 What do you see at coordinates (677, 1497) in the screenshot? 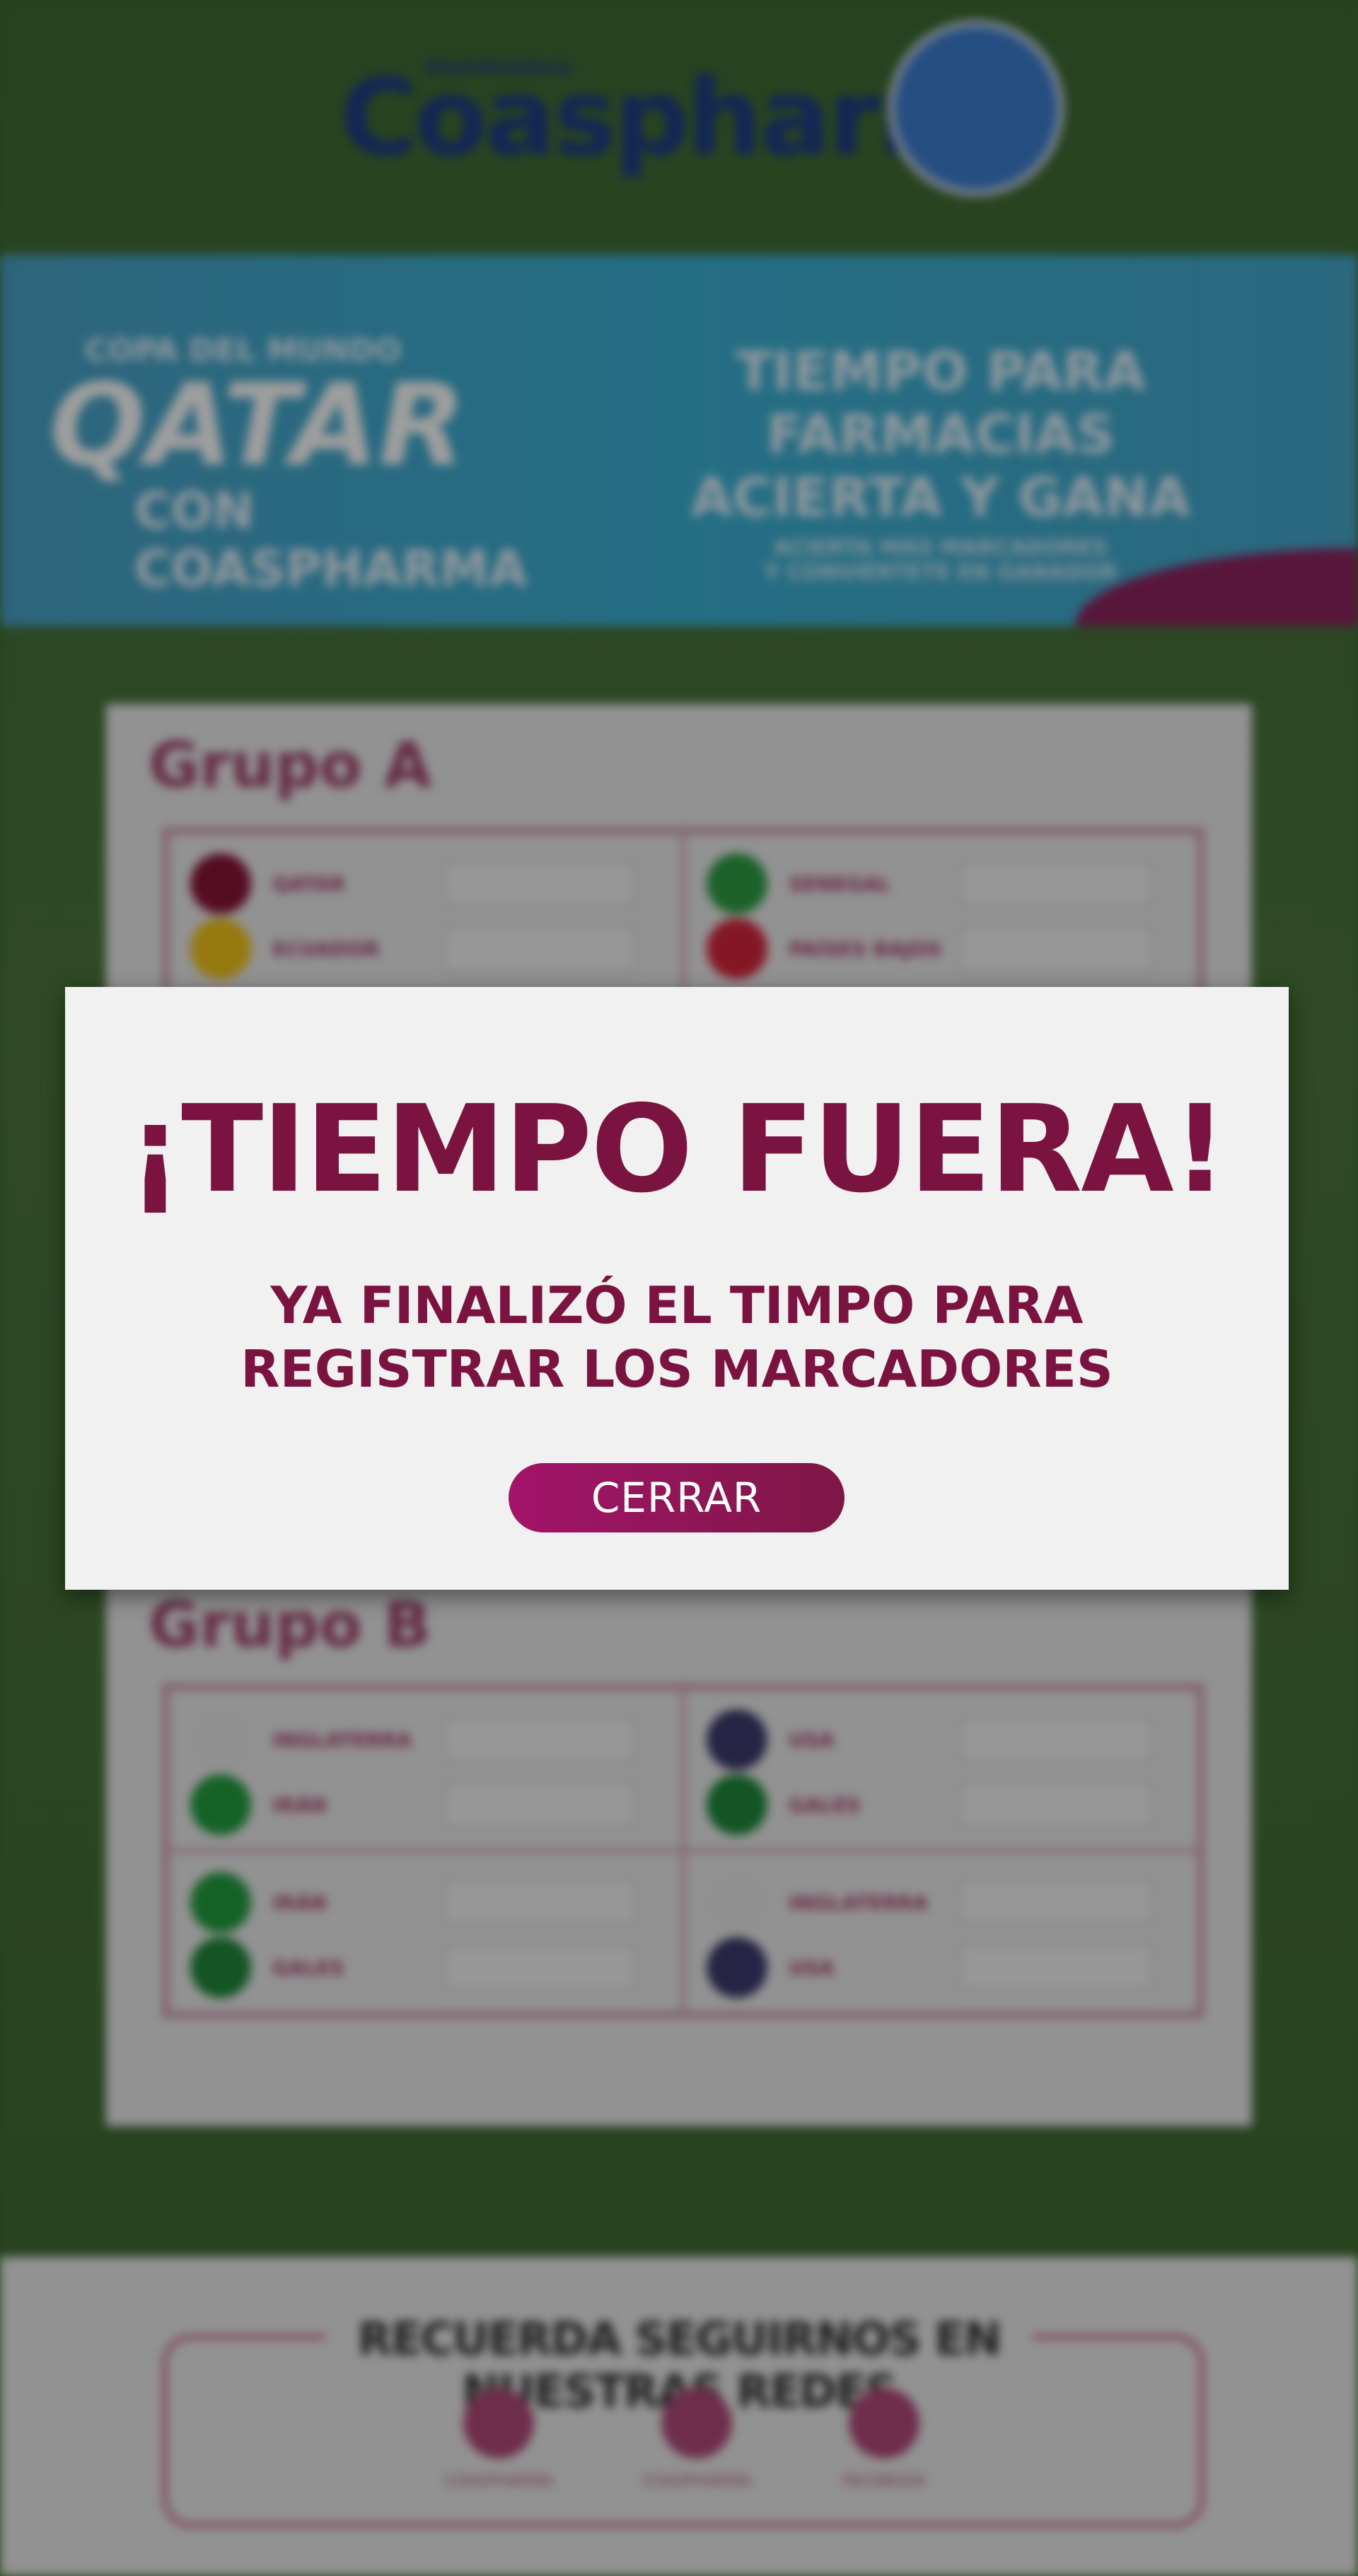
I see `close-button: CERRAR` at bounding box center [677, 1497].